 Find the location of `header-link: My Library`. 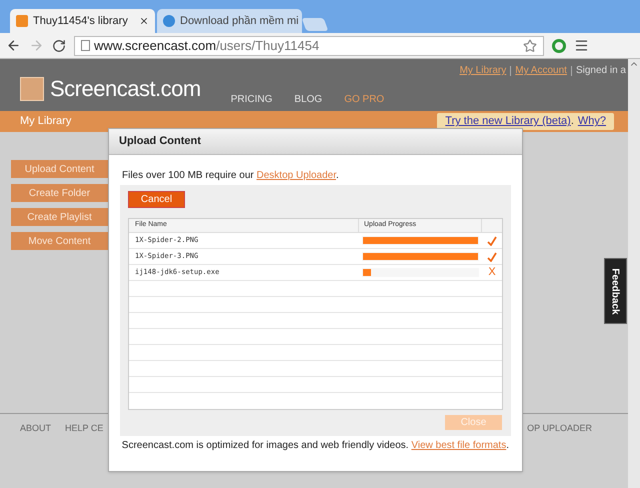

header-link: My Library is located at coordinates (483, 70).